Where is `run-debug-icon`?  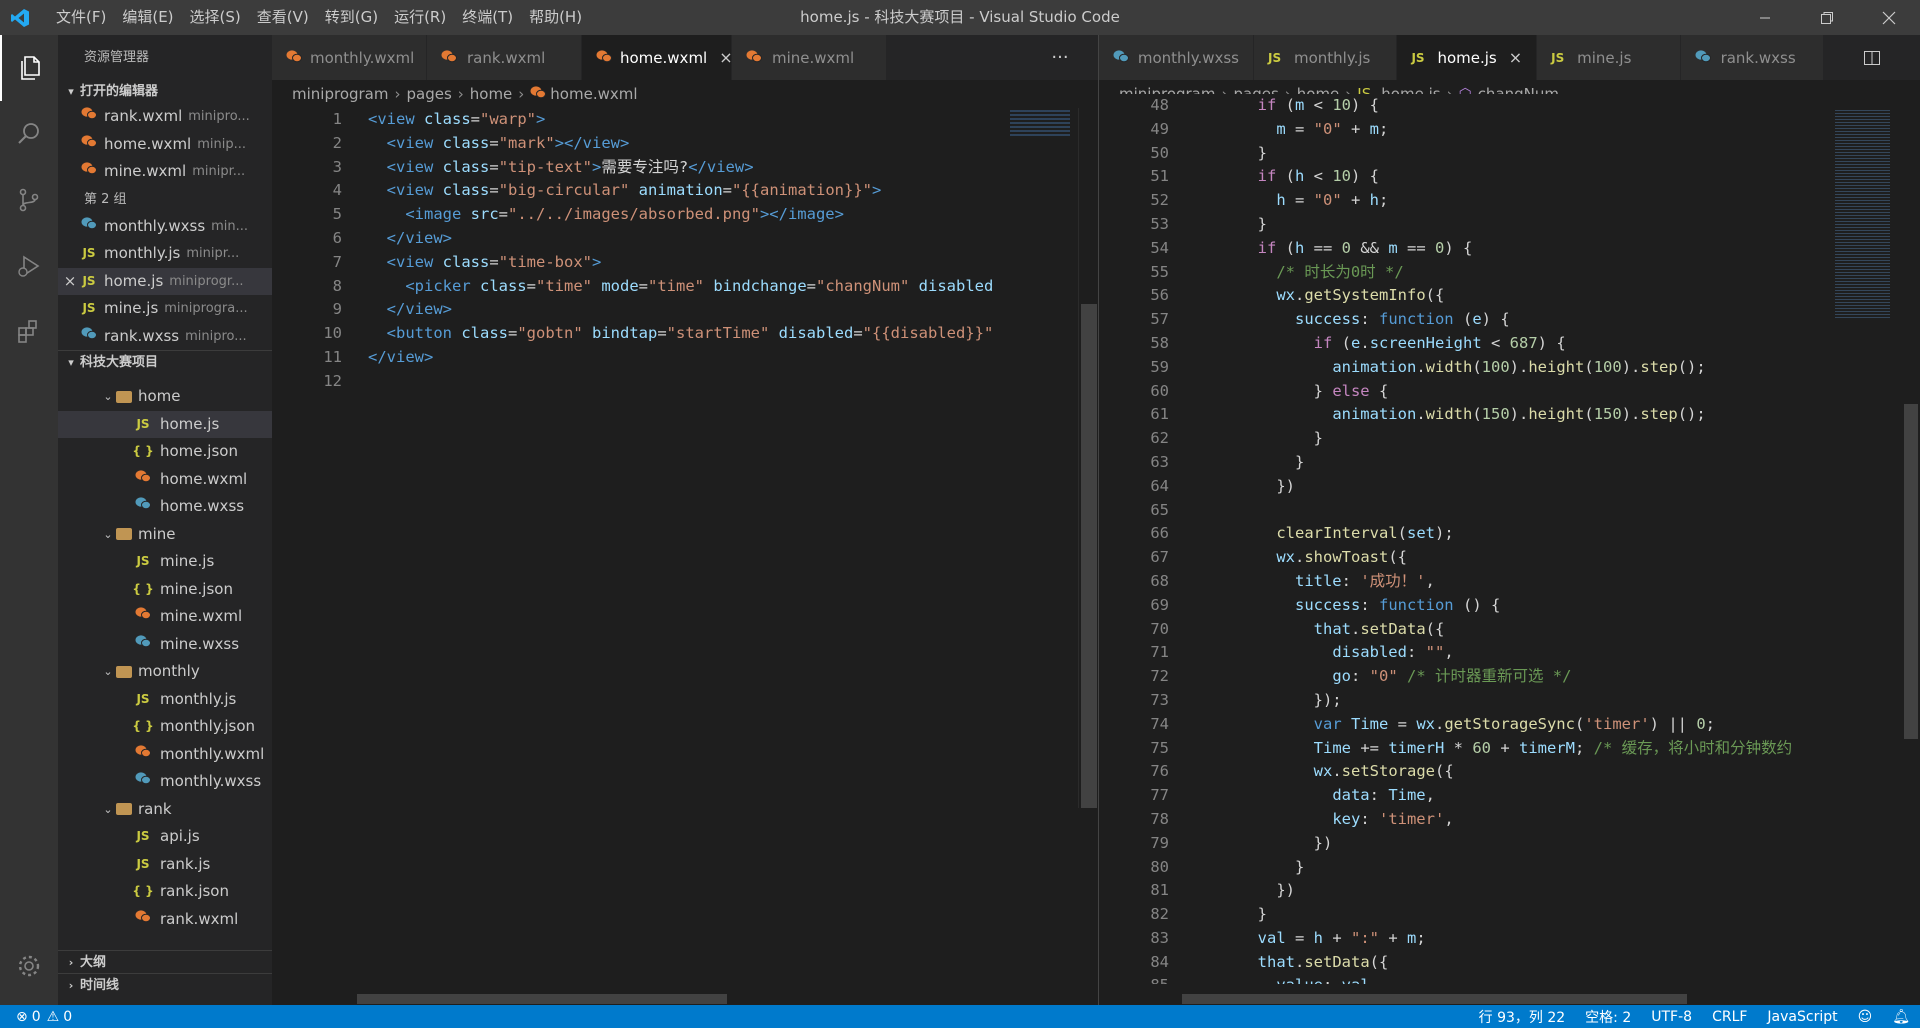
run-debug-icon is located at coordinates (29, 266).